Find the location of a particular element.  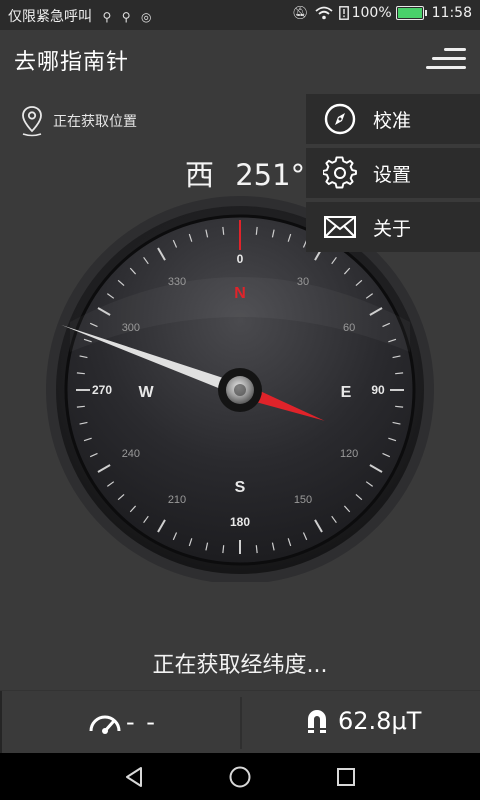

home-circle-icon is located at coordinates (240, 776).